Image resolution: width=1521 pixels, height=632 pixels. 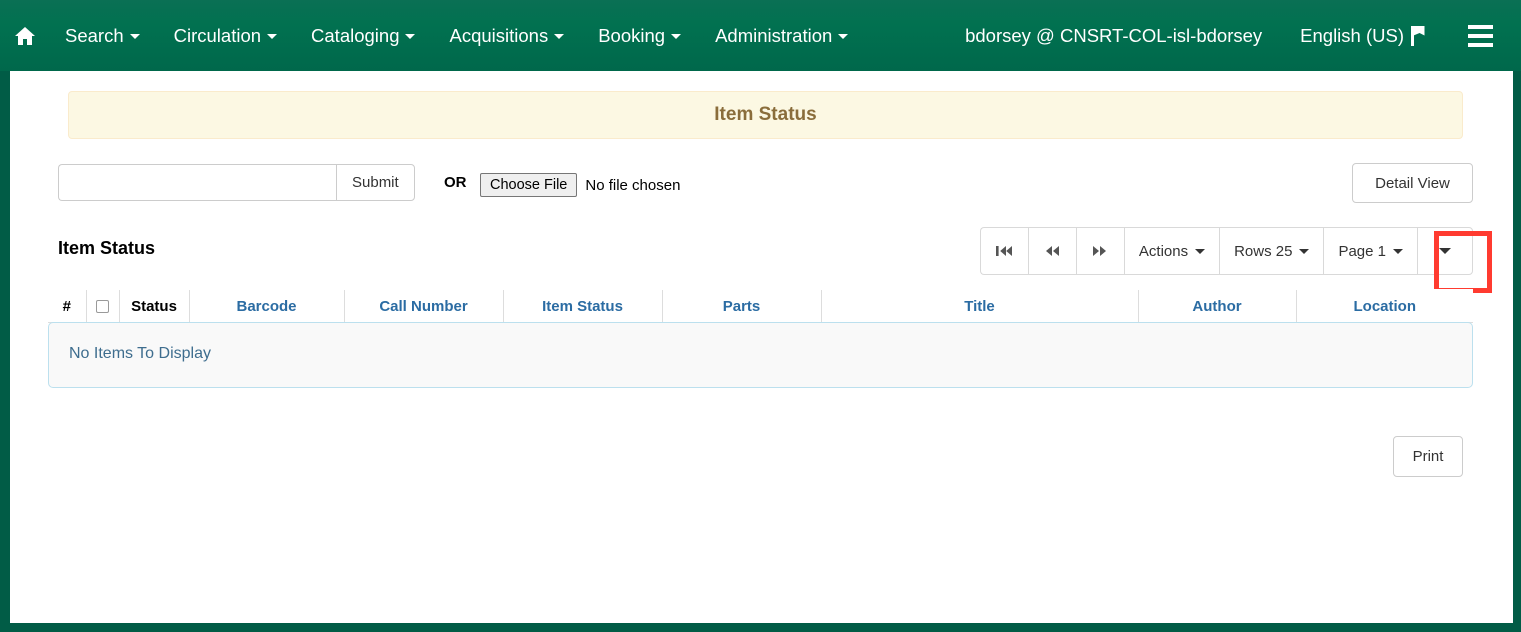 What do you see at coordinates (529, 185) in the screenshot?
I see `choose-file-button: Choose File` at bounding box center [529, 185].